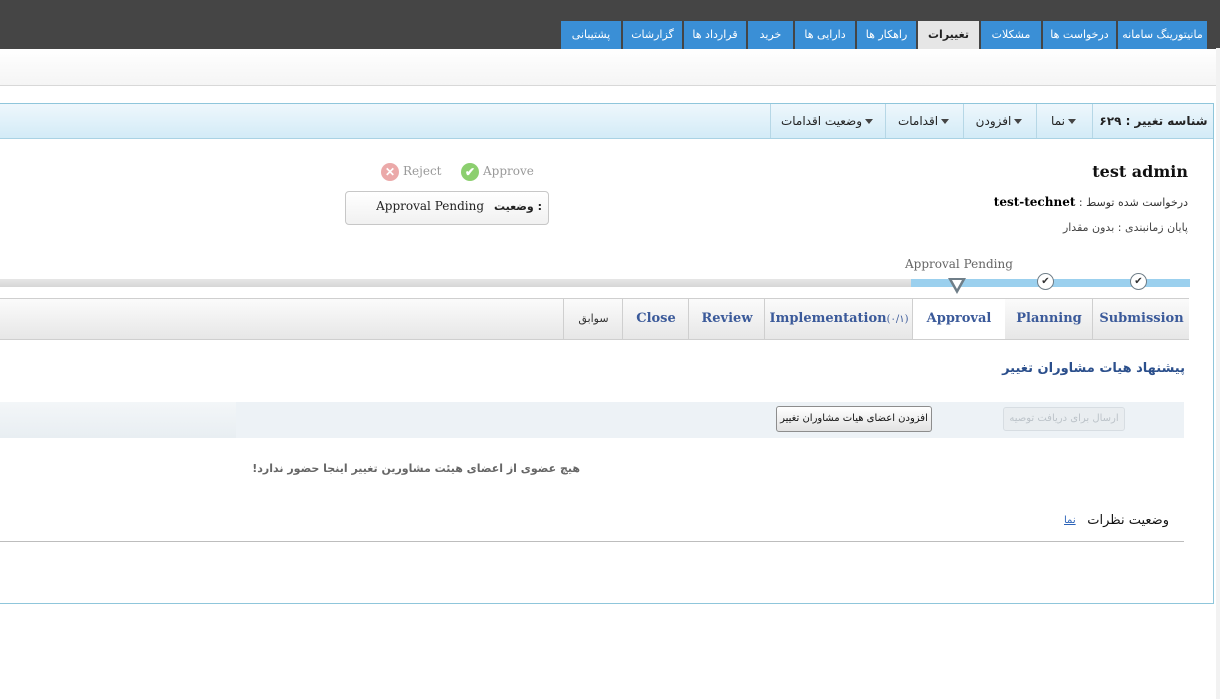 The height and width of the screenshot is (699, 1220). Describe the element at coordinates (592, 541) in the screenshot. I see `section-divider` at that location.